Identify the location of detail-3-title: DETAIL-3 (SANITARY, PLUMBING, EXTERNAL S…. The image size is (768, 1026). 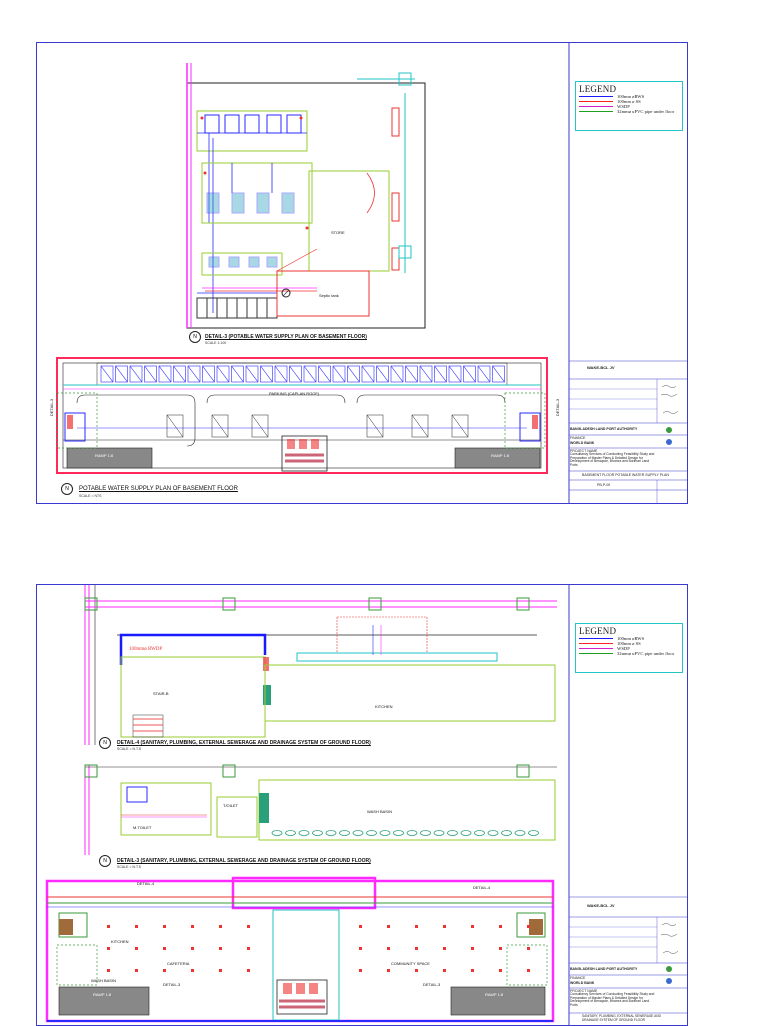
(244, 861).